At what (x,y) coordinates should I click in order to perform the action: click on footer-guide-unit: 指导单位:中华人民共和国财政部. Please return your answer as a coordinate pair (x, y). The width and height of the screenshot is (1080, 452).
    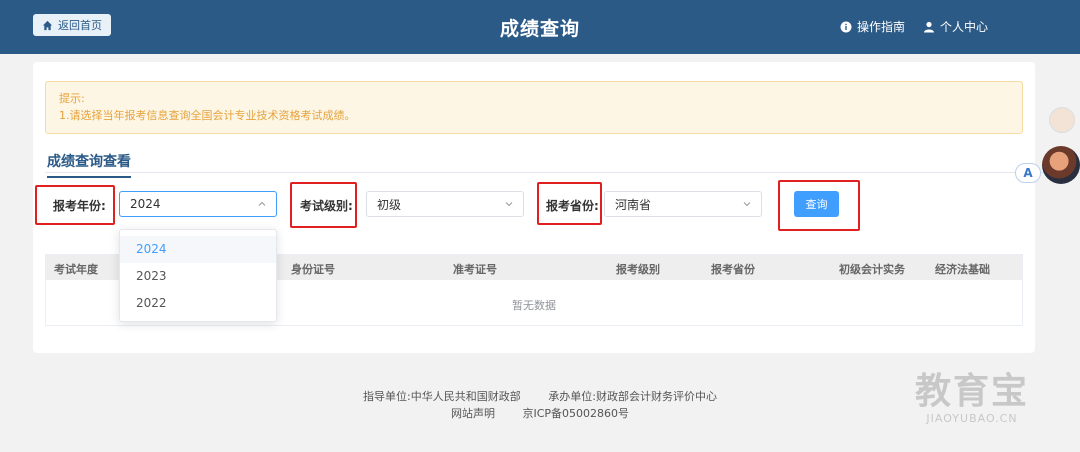
    Looking at the image, I should click on (442, 396).